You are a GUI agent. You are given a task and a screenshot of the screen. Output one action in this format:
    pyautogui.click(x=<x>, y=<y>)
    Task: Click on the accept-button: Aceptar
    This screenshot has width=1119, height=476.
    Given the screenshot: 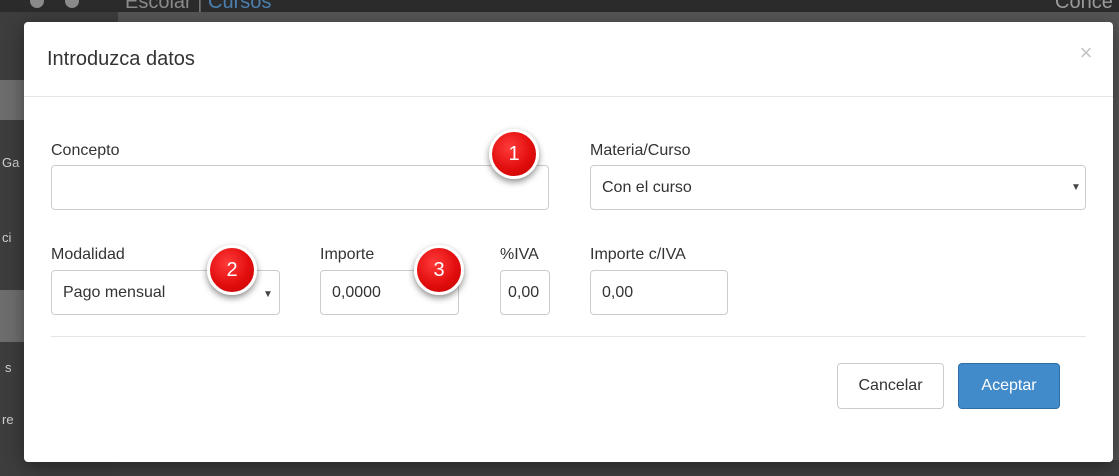 What is the action you would take?
    pyautogui.click(x=1009, y=386)
    